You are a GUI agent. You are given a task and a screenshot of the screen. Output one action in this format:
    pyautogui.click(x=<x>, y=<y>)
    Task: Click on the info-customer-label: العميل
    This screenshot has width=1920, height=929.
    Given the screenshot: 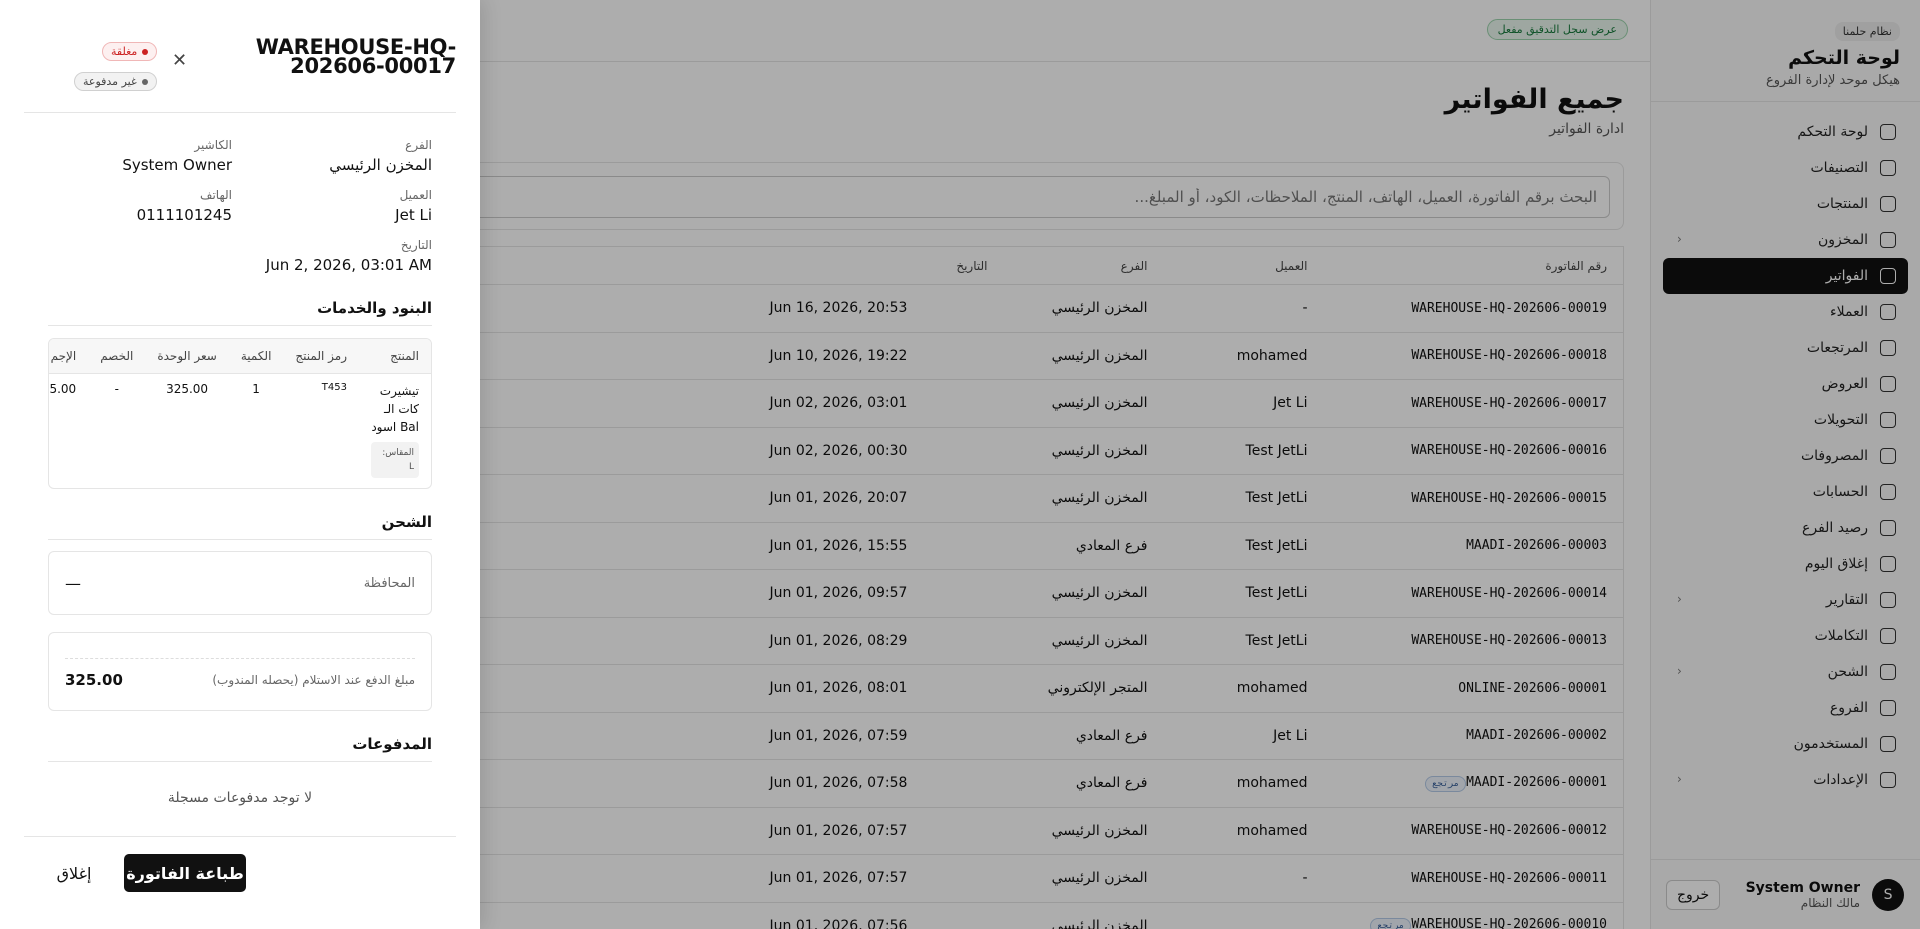 What is the action you would take?
    pyautogui.click(x=415, y=195)
    